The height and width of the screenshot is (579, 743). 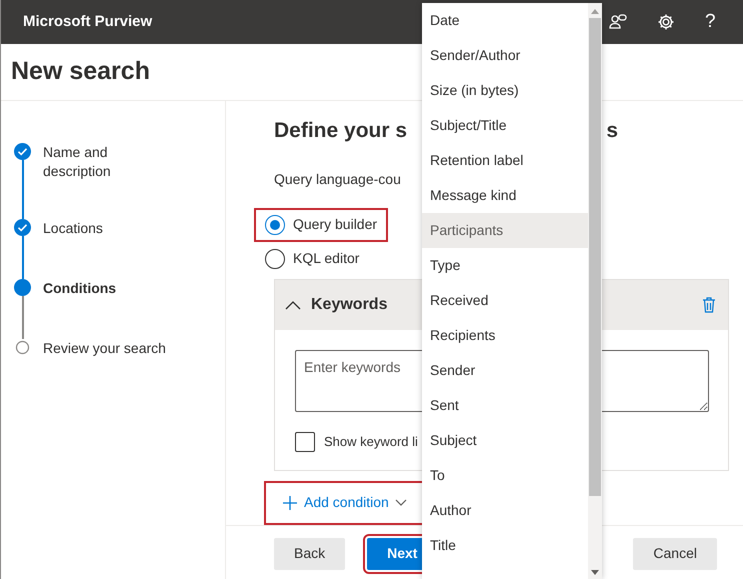 What do you see at coordinates (505, 335) in the screenshot?
I see `menu-item: Recipients` at bounding box center [505, 335].